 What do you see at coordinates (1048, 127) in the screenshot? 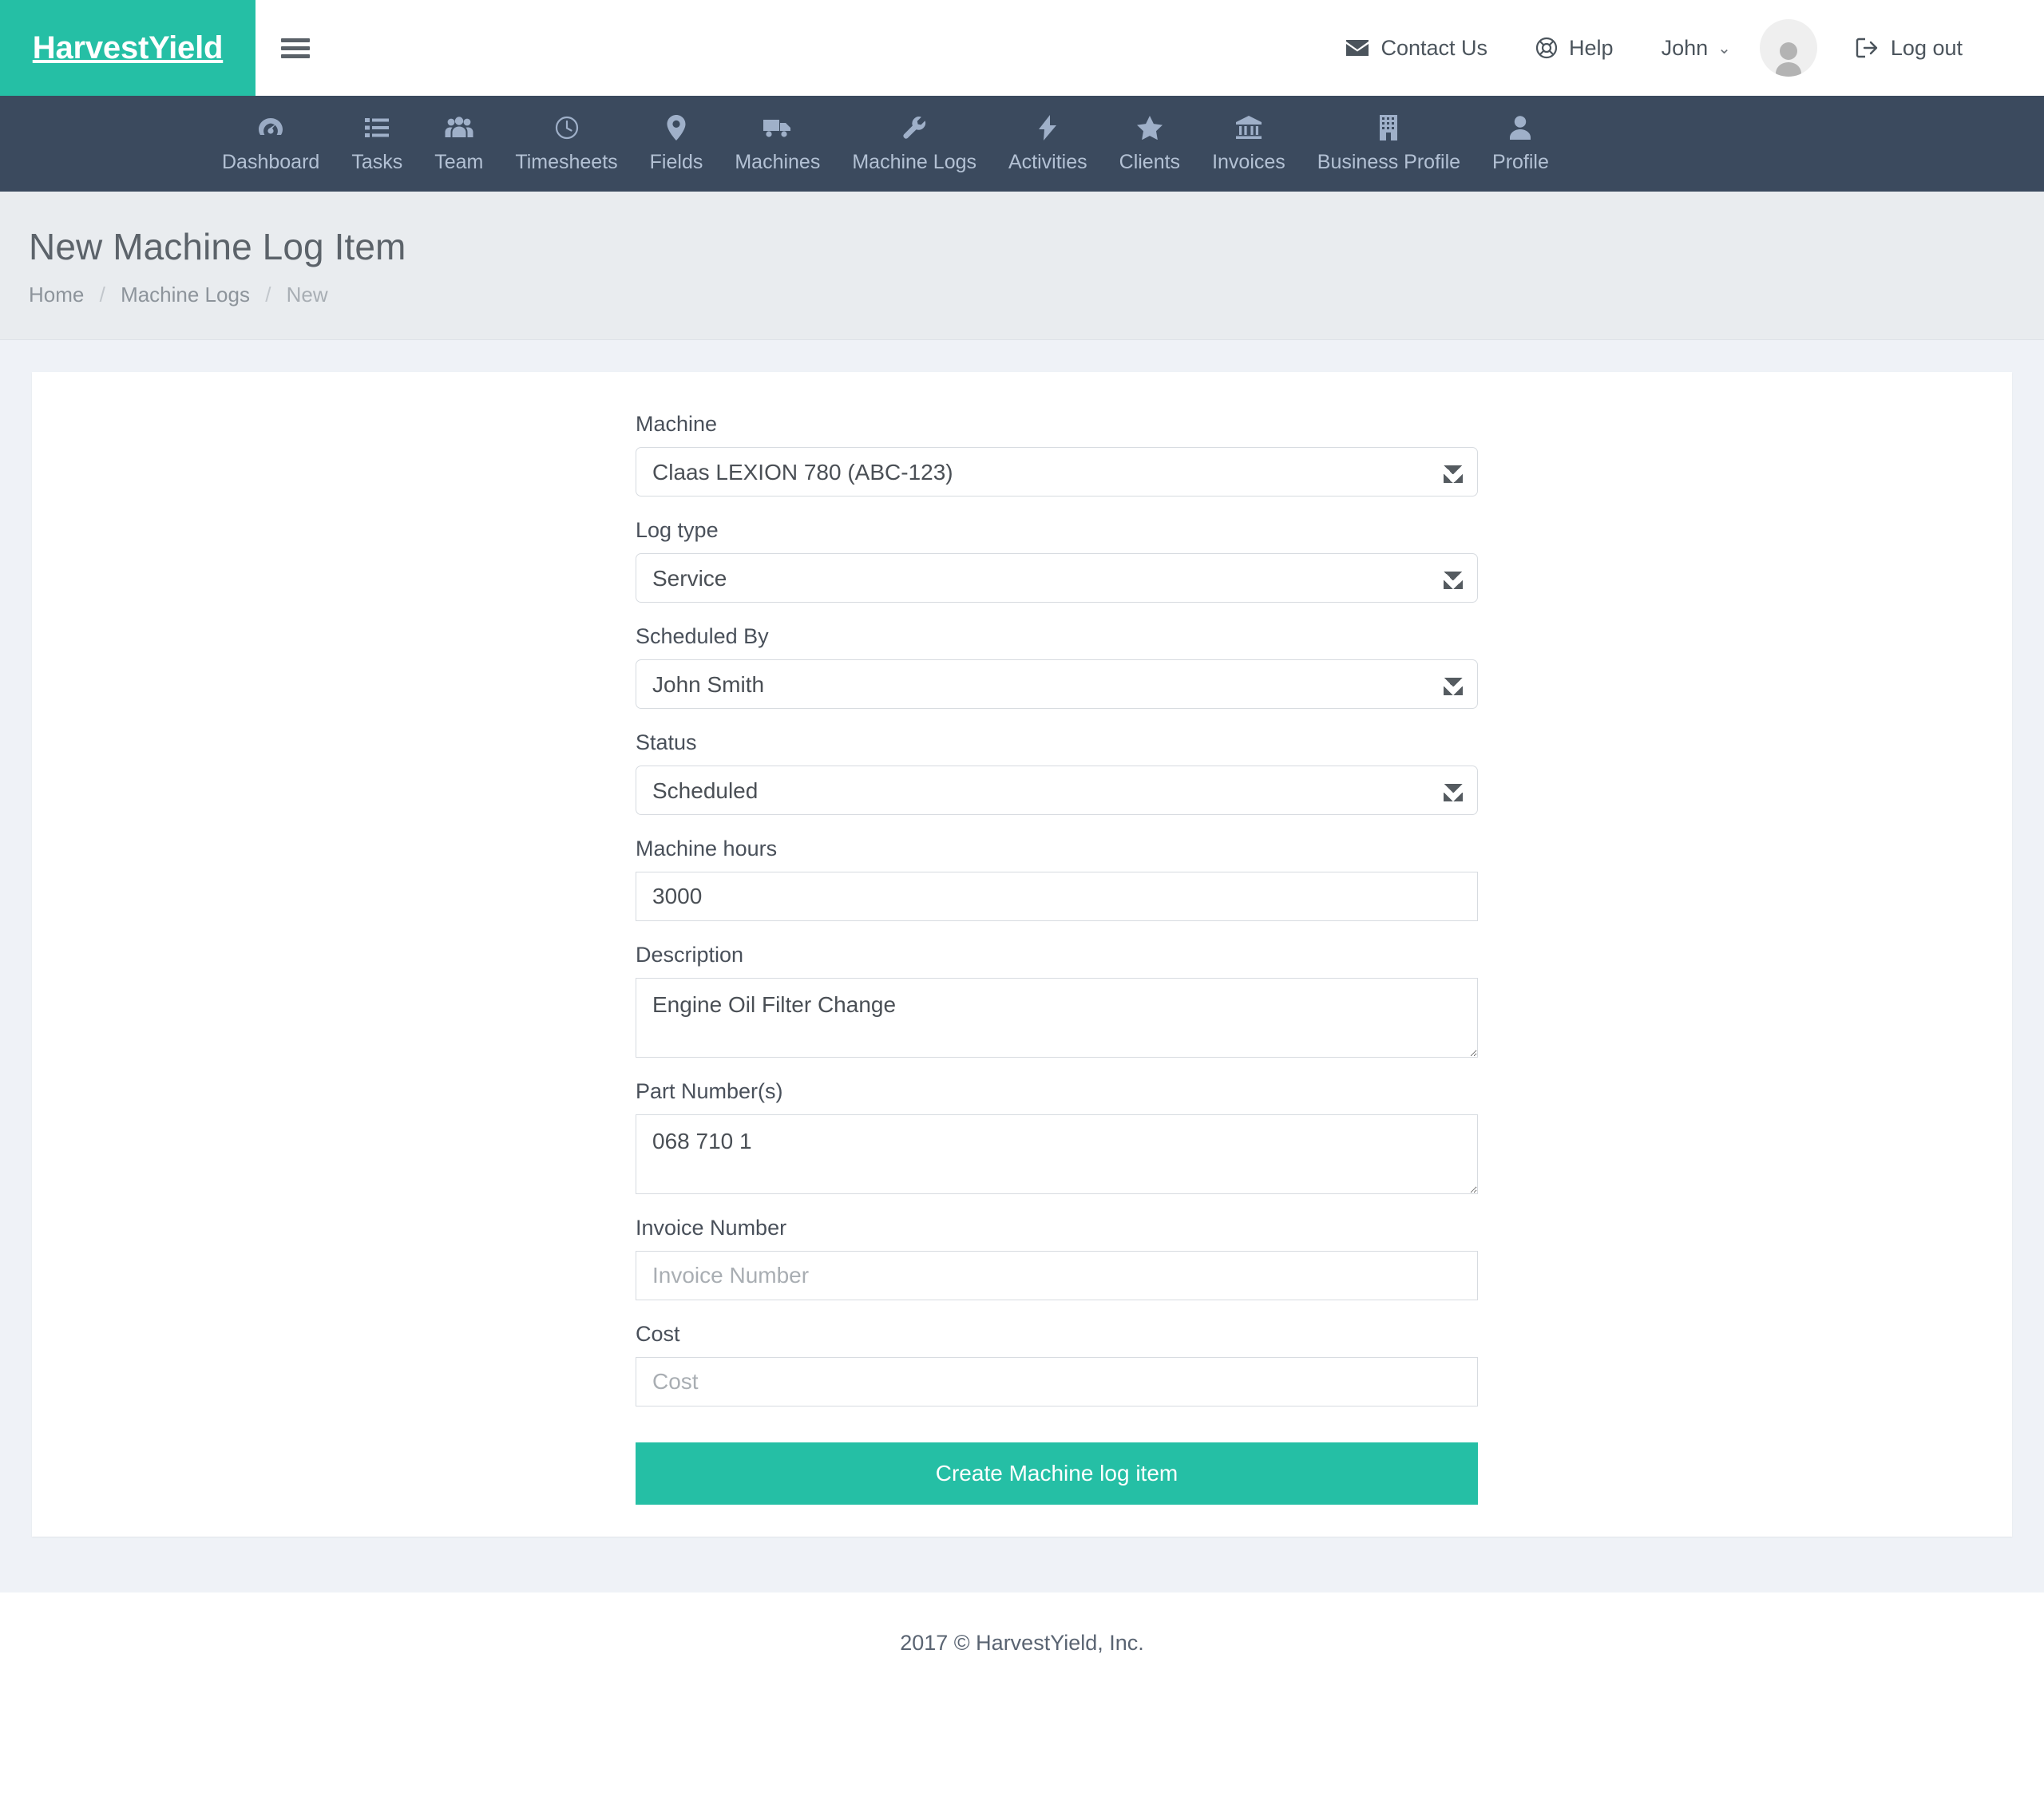
I see `bolt-icon` at bounding box center [1048, 127].